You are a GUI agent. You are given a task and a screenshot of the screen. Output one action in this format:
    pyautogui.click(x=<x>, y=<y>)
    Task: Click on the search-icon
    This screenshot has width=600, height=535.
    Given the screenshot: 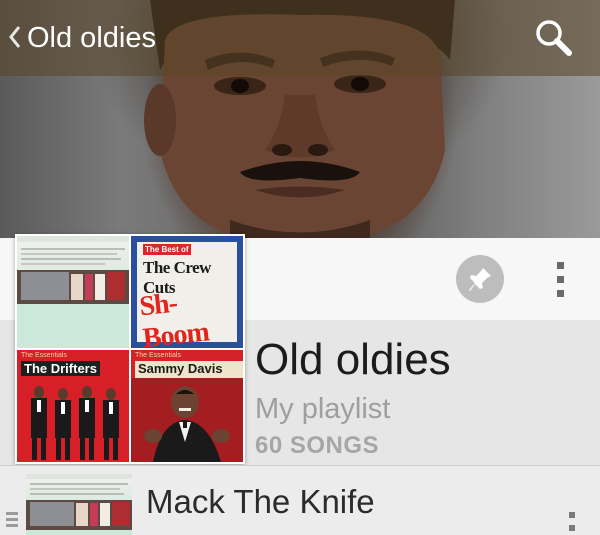 What is the action you would take?
    pyautogui.click(x=554, y=38)
    